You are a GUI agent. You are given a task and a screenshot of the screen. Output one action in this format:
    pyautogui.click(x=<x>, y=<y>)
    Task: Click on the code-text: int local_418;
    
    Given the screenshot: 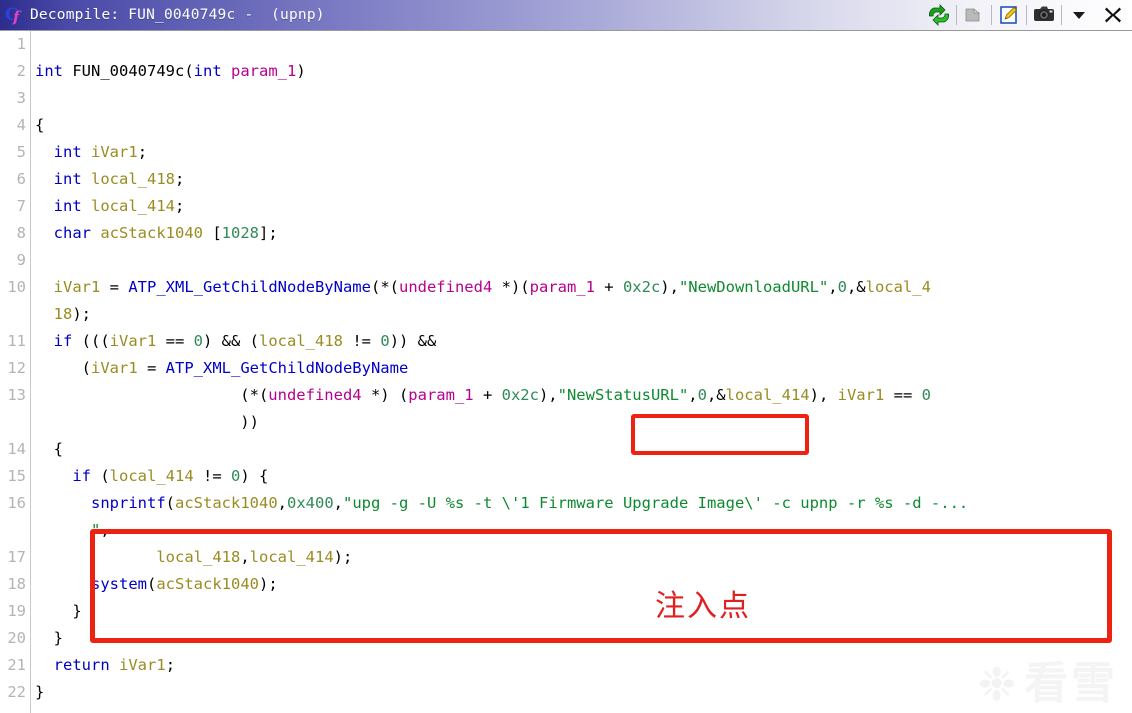 What is the action you would take?
    pyautogui.click(x=581, y=179)
    